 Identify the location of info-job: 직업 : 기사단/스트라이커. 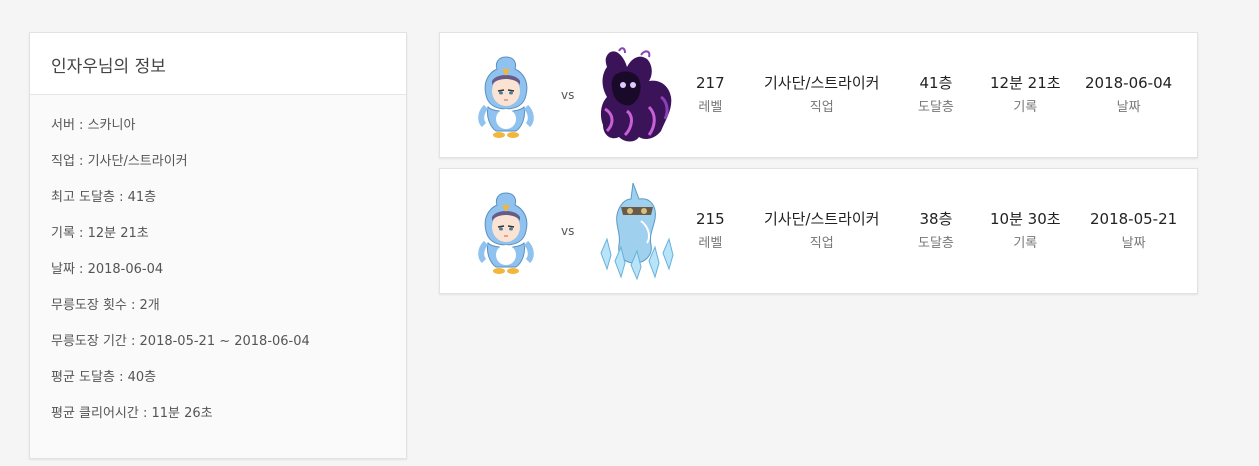
(119, 161).